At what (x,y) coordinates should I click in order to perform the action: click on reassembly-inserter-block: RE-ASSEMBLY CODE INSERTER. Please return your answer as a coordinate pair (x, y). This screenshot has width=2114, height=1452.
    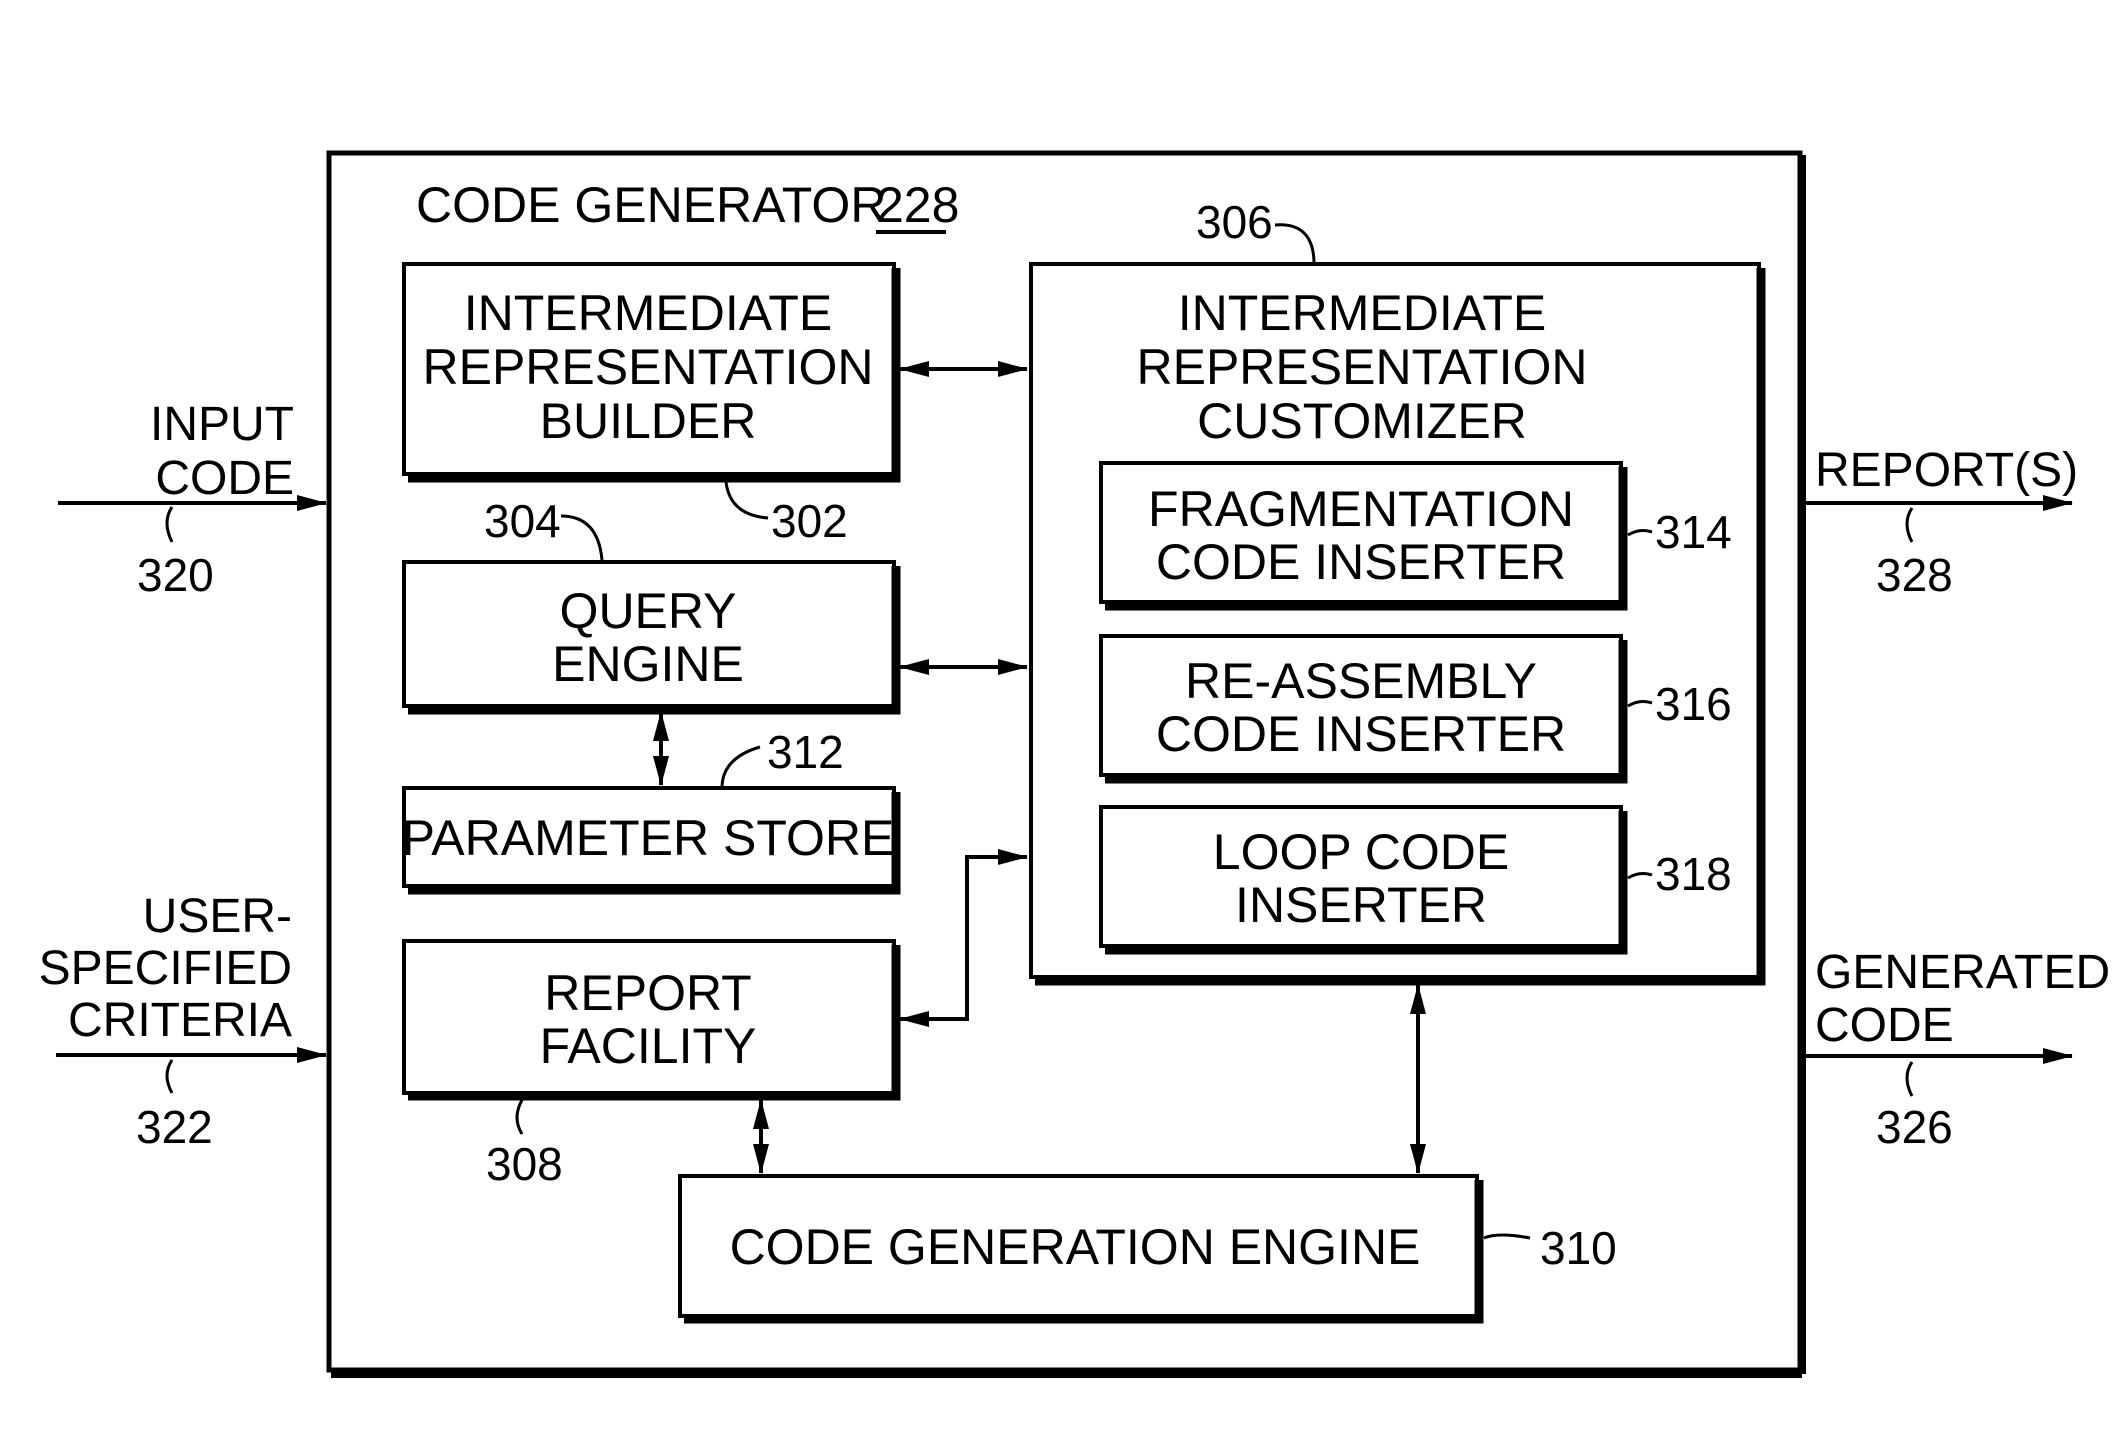
    Looking at the image, I should click on (1363, 709).